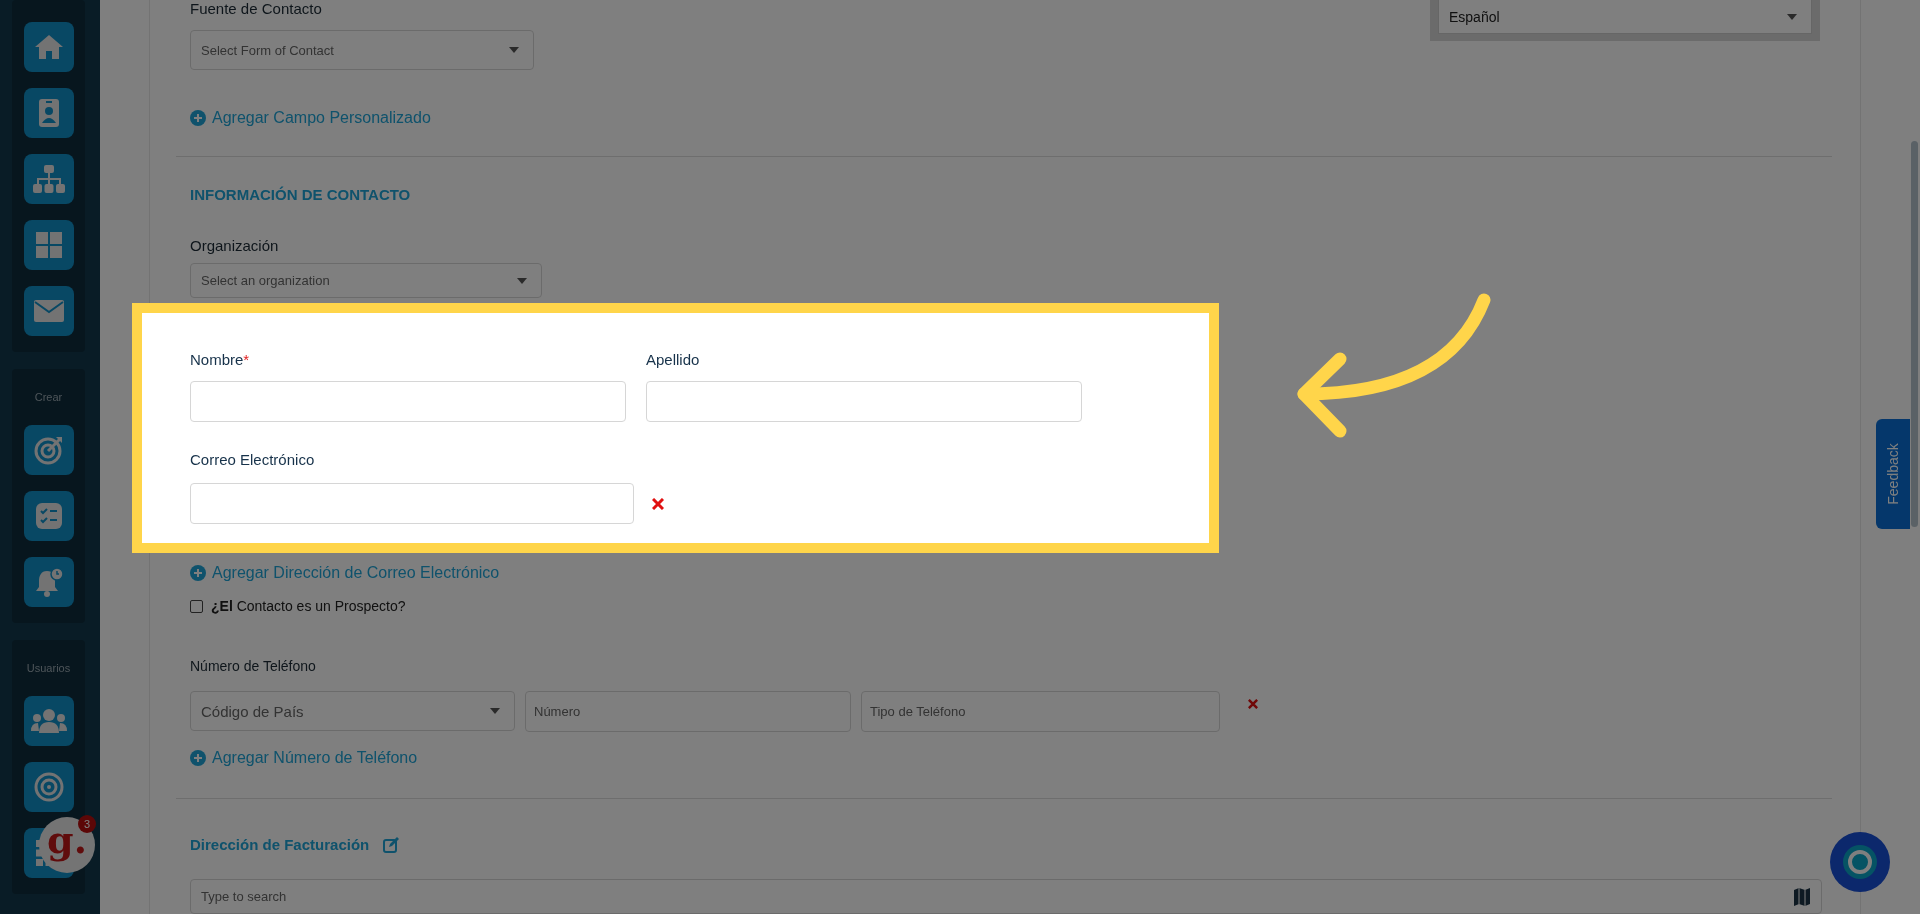 This screenshot has width=1920, height=914. What do you see at coordinates (300, 195) in the screenshot?
I see `section-title: INFORMACIÓN DE CONTACTO` at bounding box center [300, 195].